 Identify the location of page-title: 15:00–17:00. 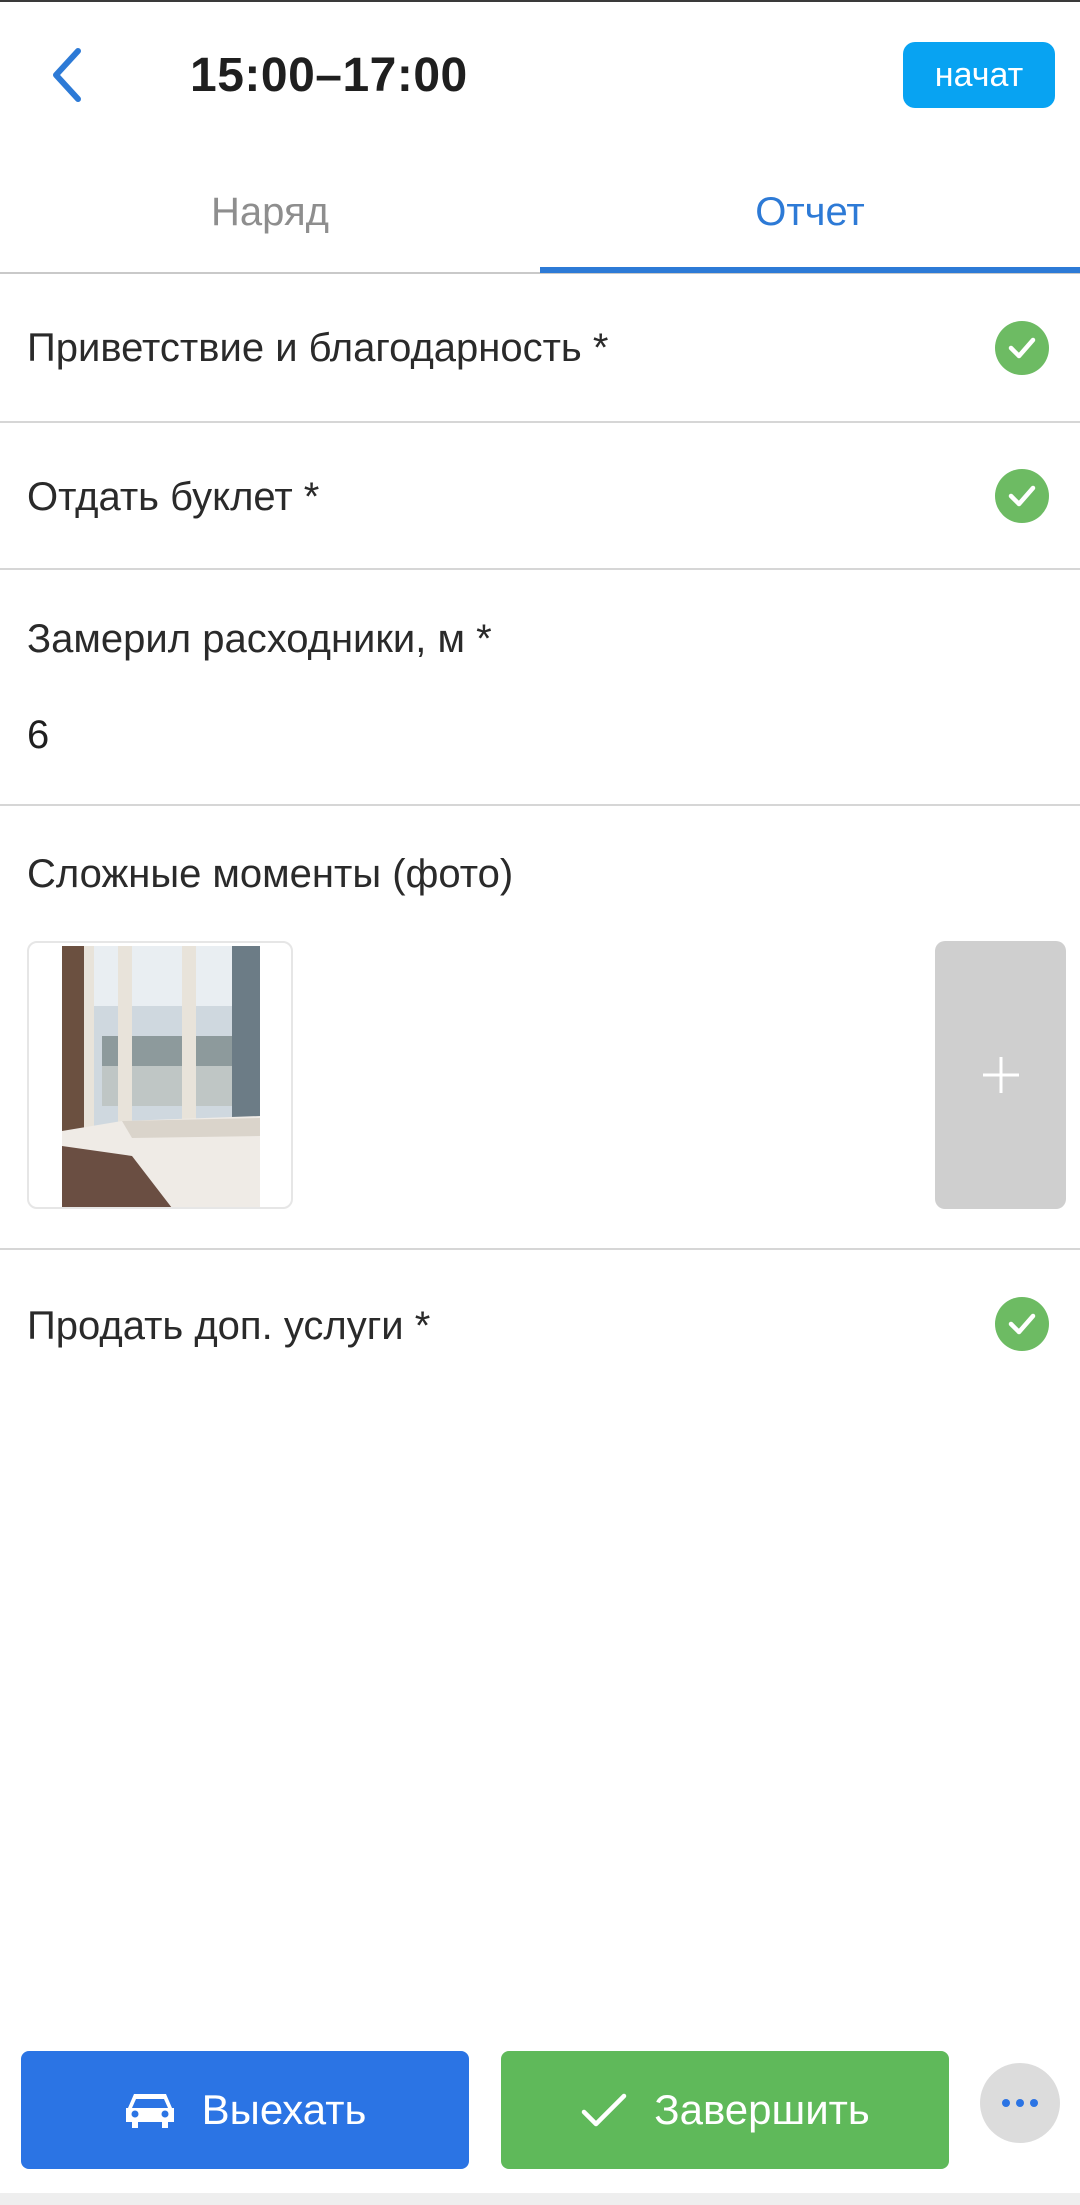
(329, 75).